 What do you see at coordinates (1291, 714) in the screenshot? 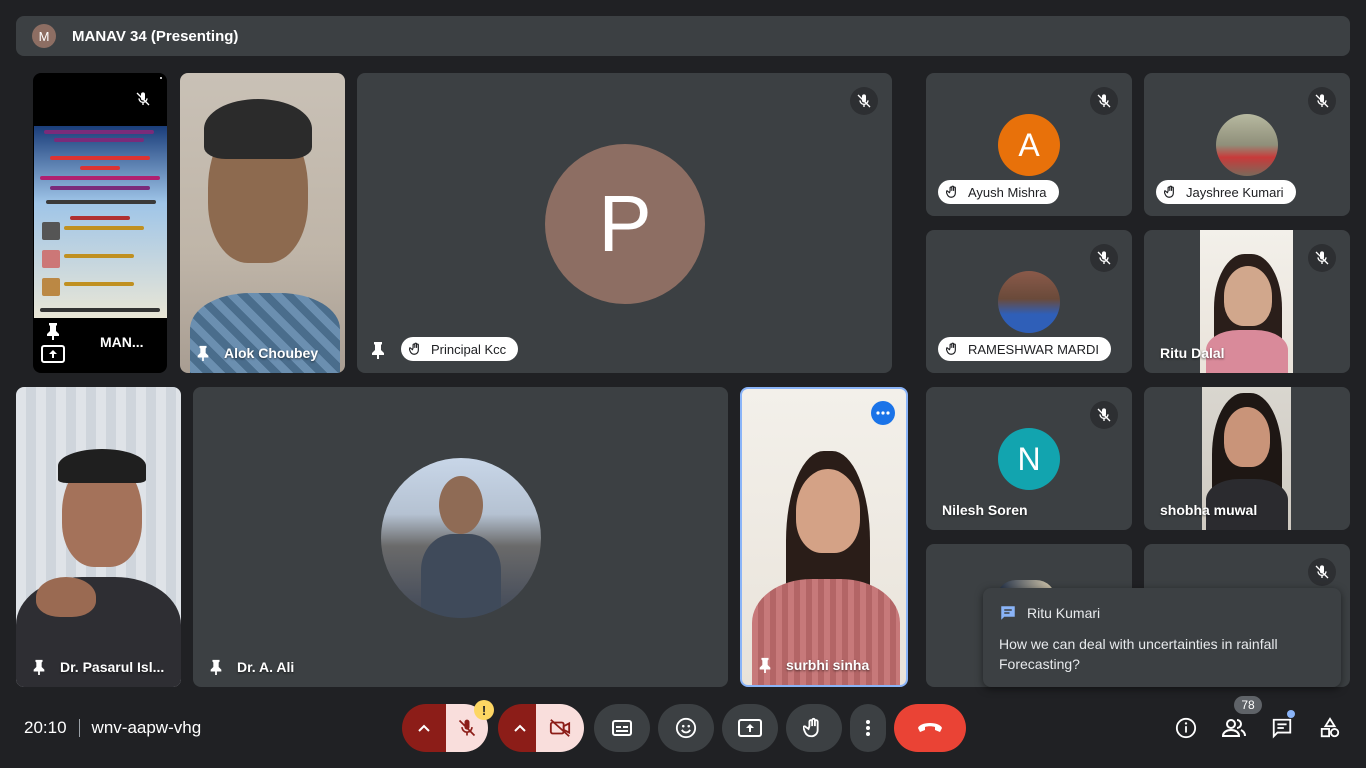
I see `unread-dot` at bounding box center [1291, 714].